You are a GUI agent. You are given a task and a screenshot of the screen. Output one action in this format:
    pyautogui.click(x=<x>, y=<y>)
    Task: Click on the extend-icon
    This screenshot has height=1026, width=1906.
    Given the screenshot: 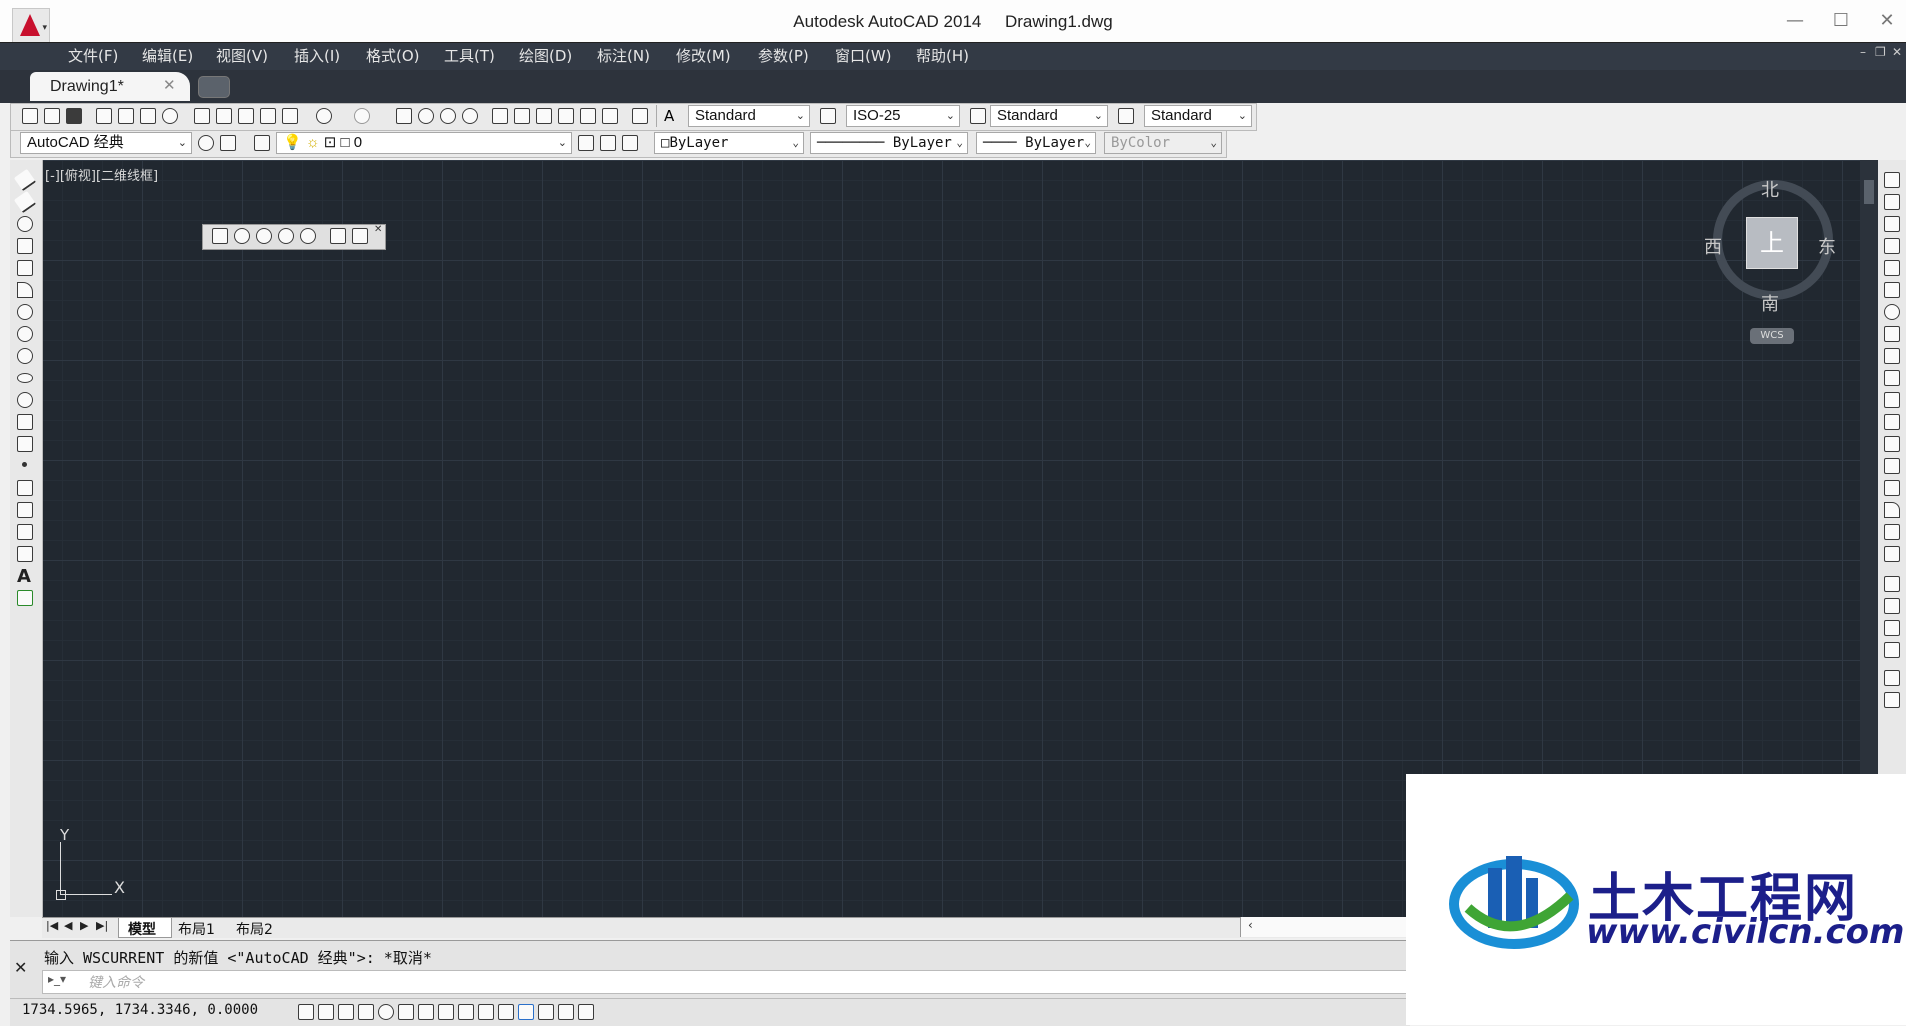 What is the action you would take?
    pyautogui.click(x=1892, y=400)
    